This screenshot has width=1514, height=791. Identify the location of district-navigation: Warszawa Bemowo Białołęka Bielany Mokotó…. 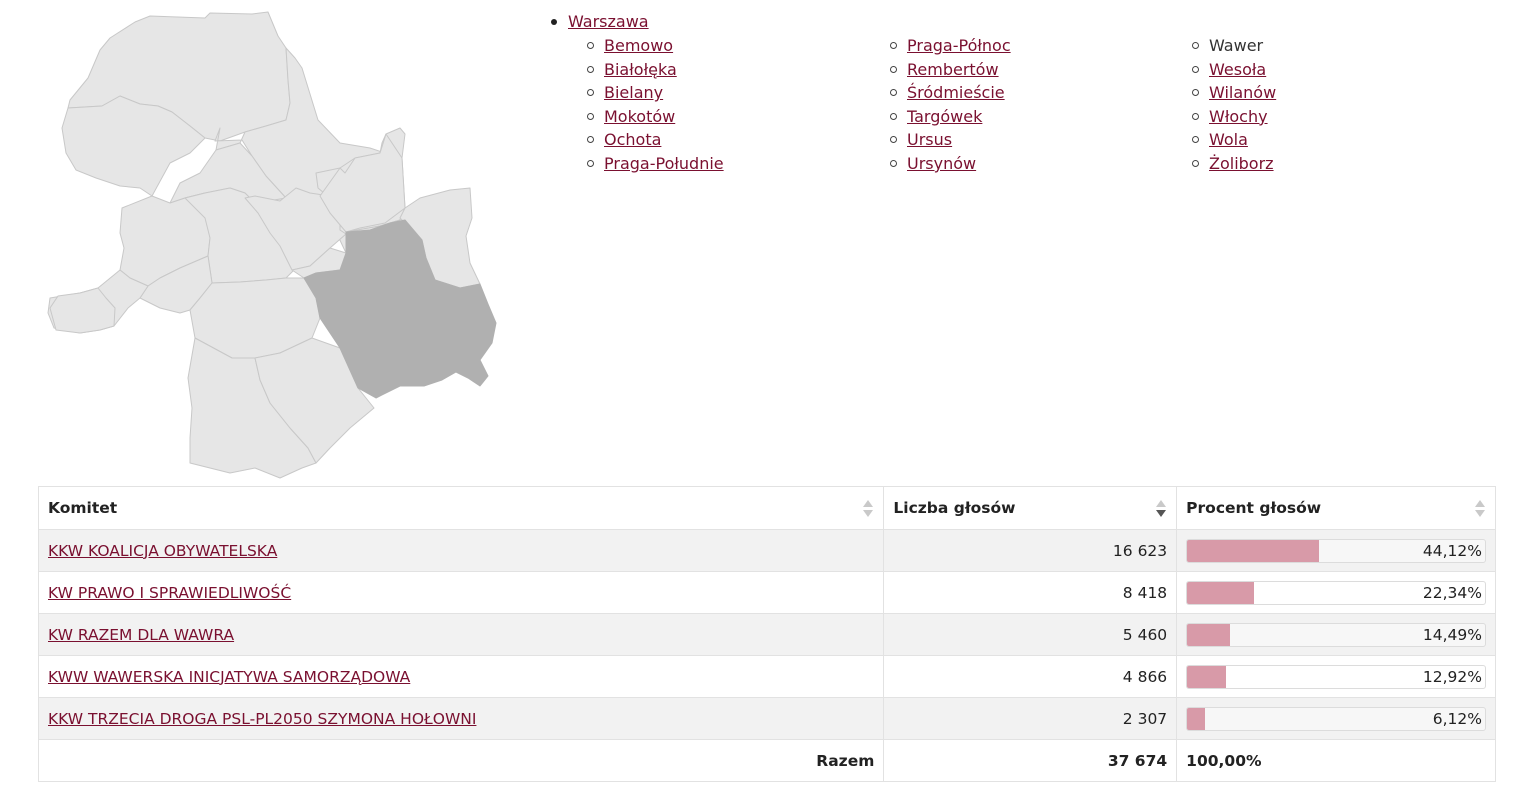
(1023, 93).